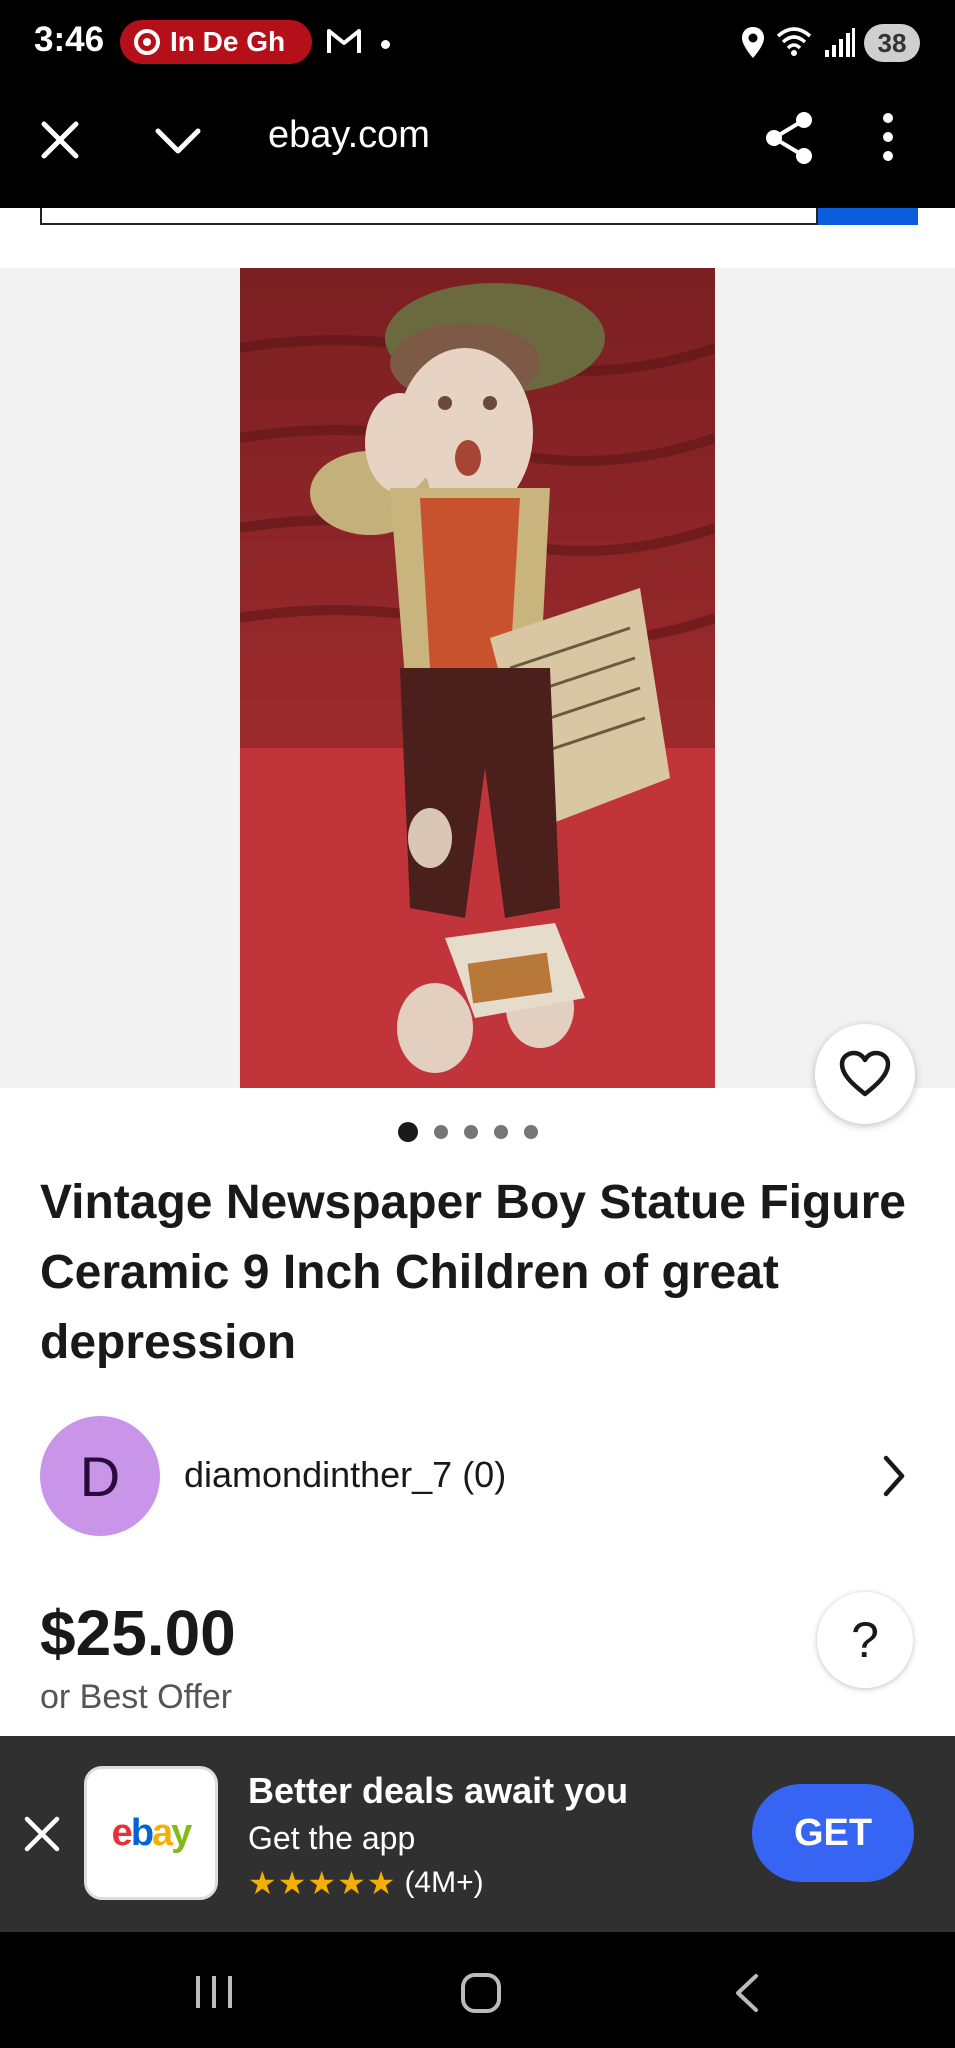 This screenshot has width=955, height=2048. I want to click on banner-title: Better deals await you, so click(438, 1790).